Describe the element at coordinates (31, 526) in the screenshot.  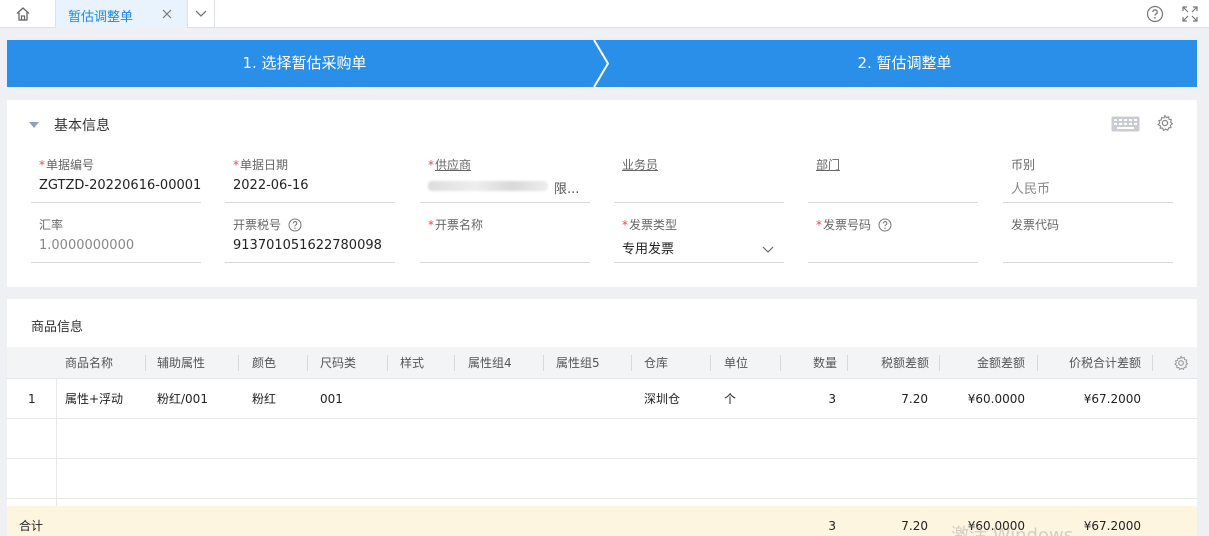
I see `total-label: 合计` at that location.